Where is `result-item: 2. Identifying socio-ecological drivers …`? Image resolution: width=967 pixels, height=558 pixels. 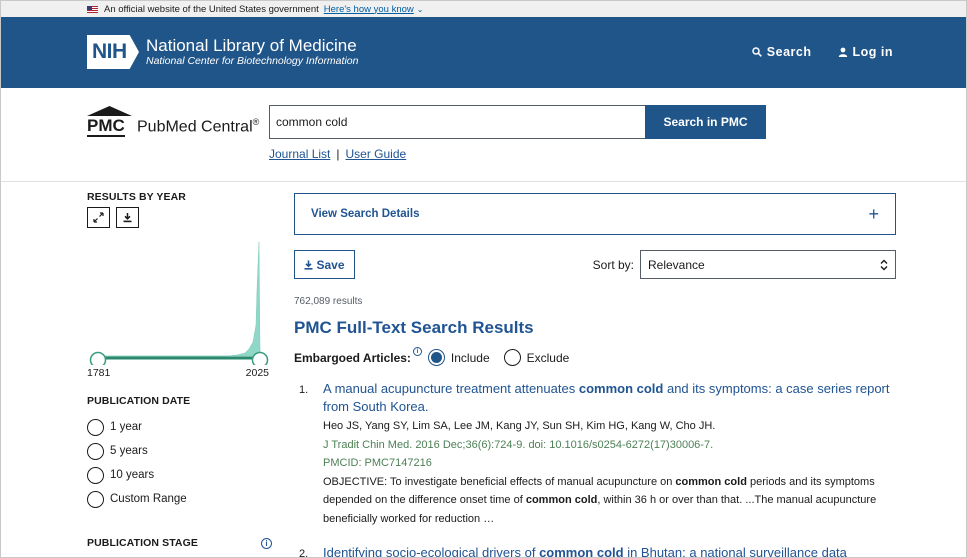
result-item: 2. Identifying socio-ecological drivers … is located at coordinates (595, 551).